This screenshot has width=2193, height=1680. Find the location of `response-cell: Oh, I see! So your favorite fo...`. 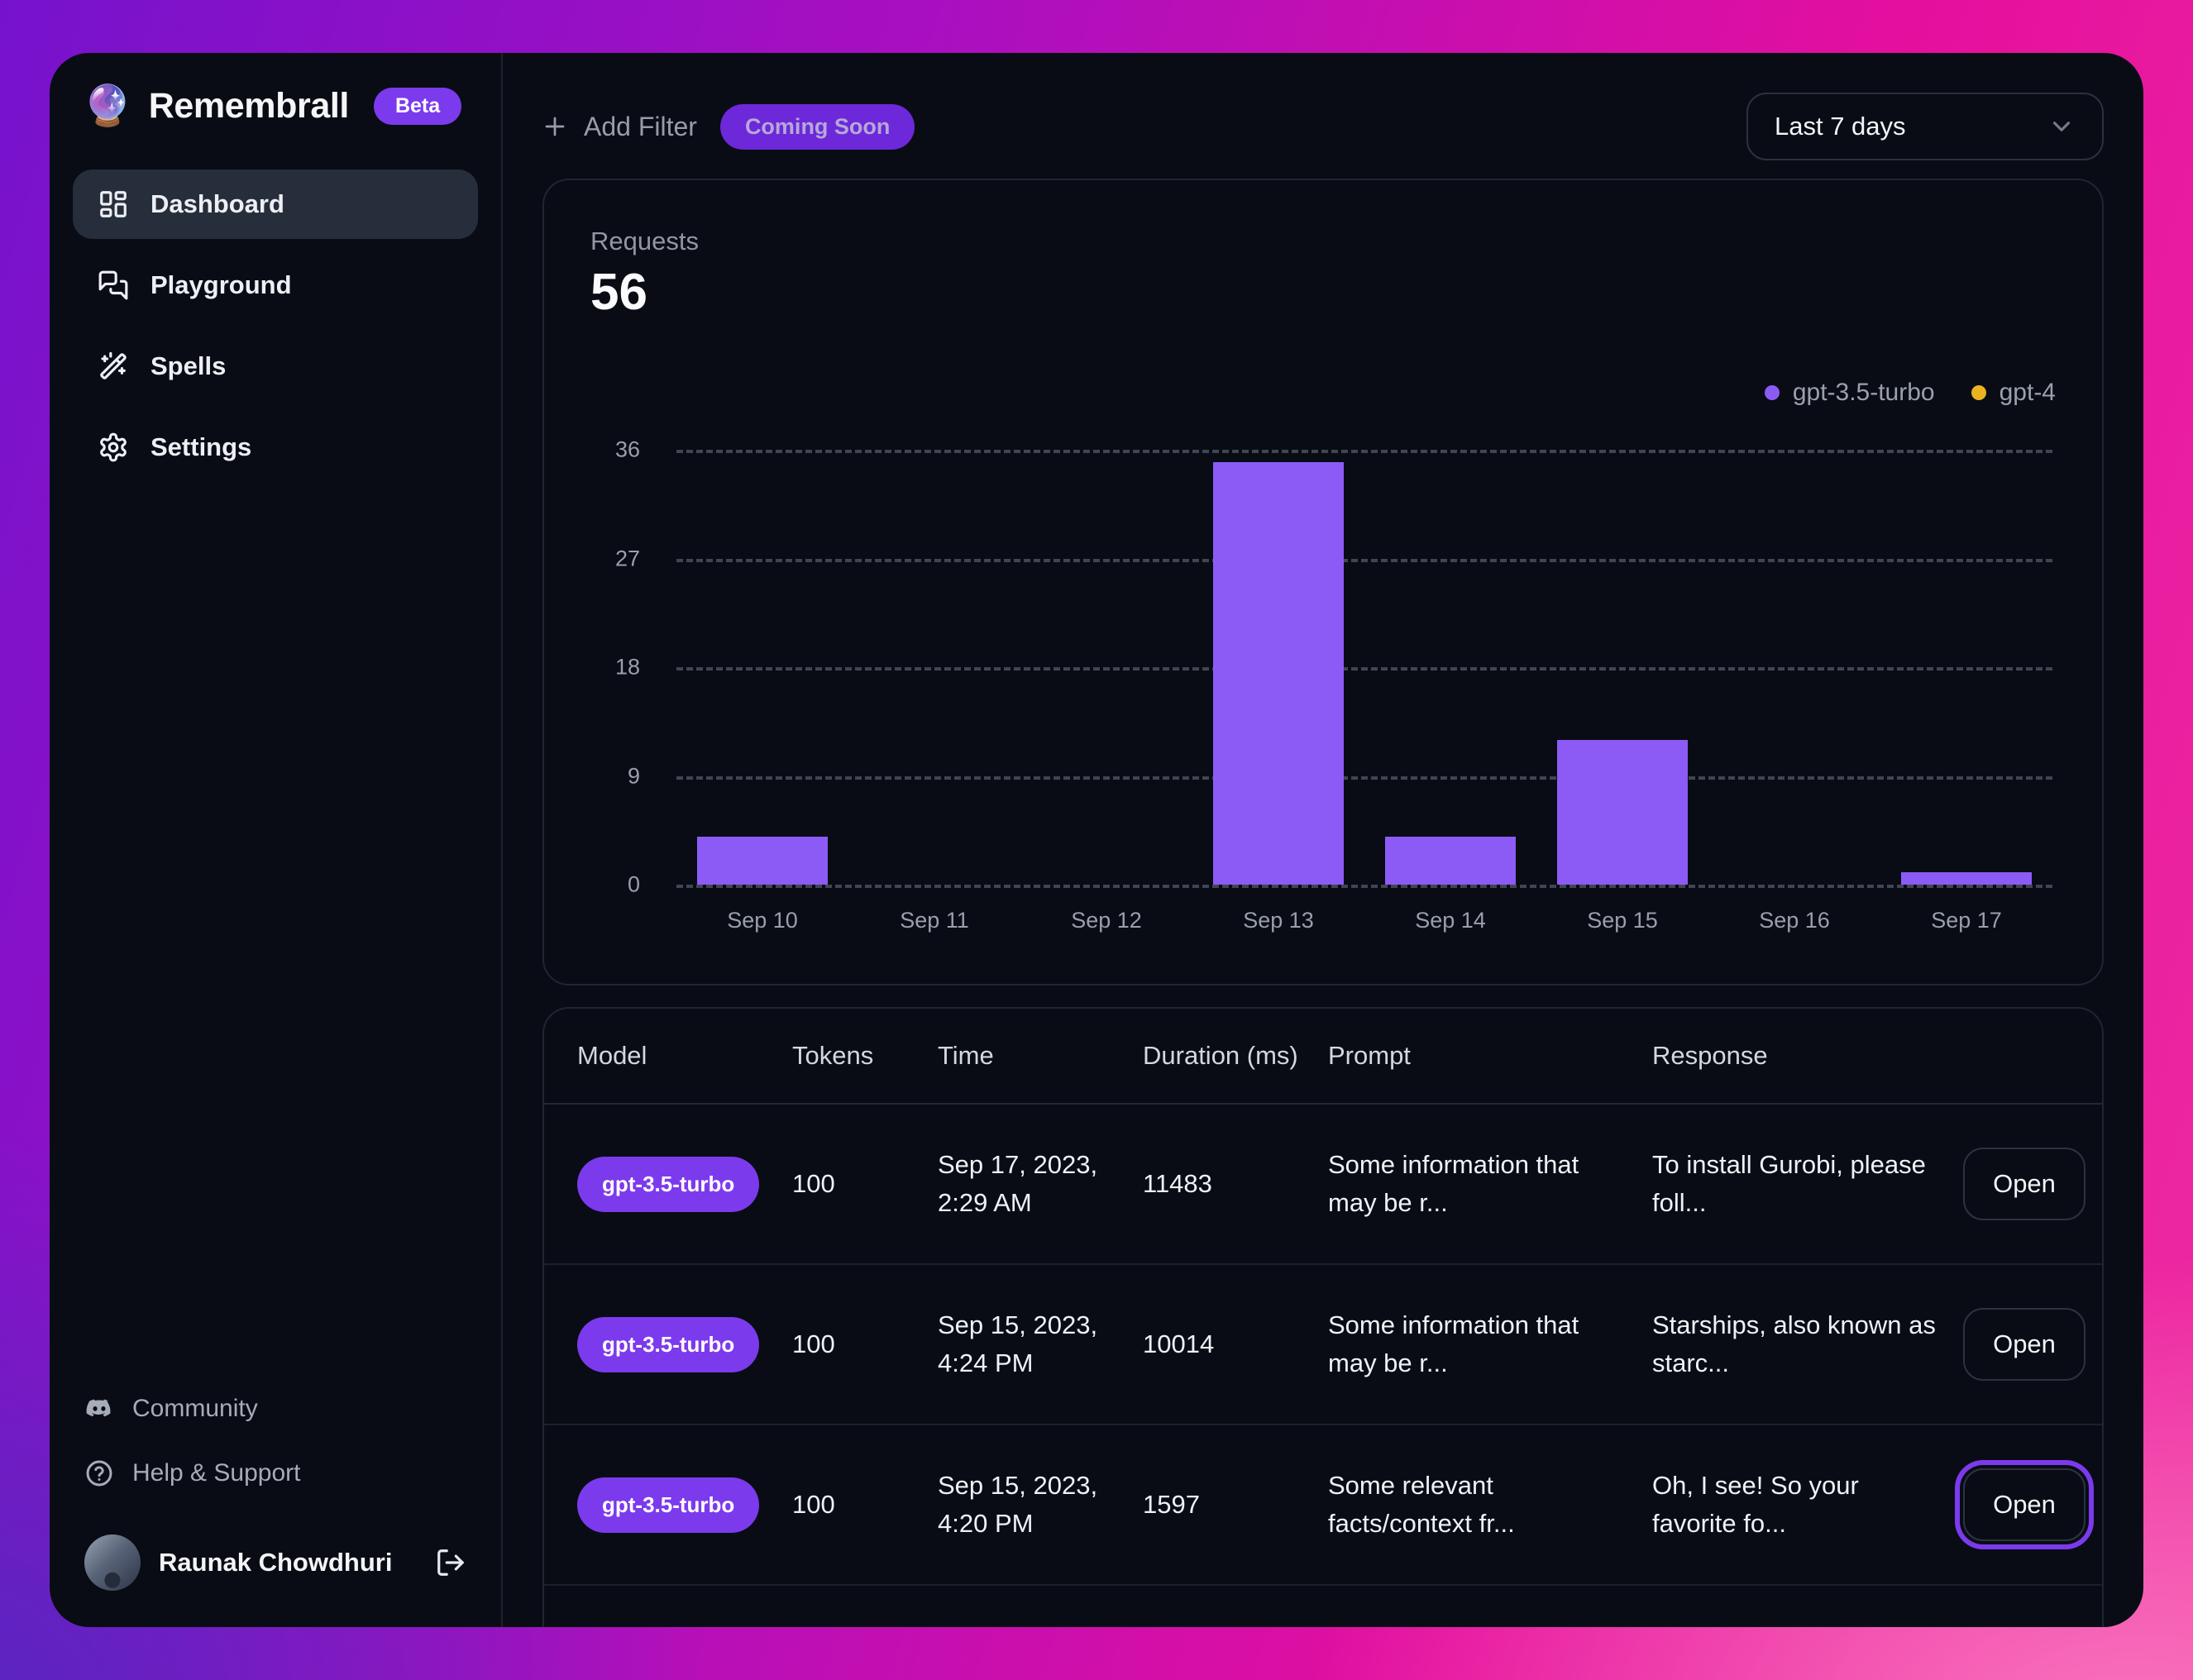

response-cell: Oh, I see! So your favorite fo... is located at coordinates (1755, 1504).